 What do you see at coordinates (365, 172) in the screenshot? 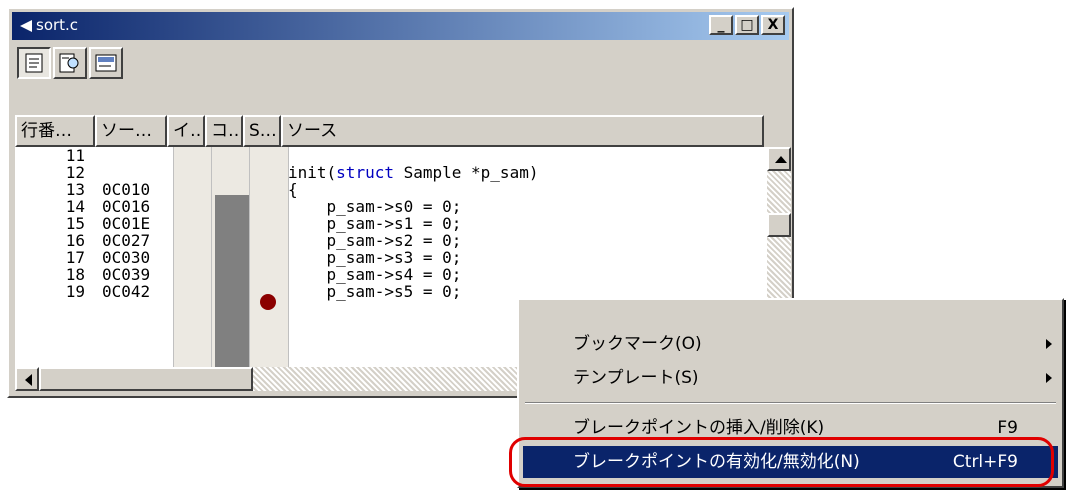
I see `keyword: struct` at bounding box center [365, 172].